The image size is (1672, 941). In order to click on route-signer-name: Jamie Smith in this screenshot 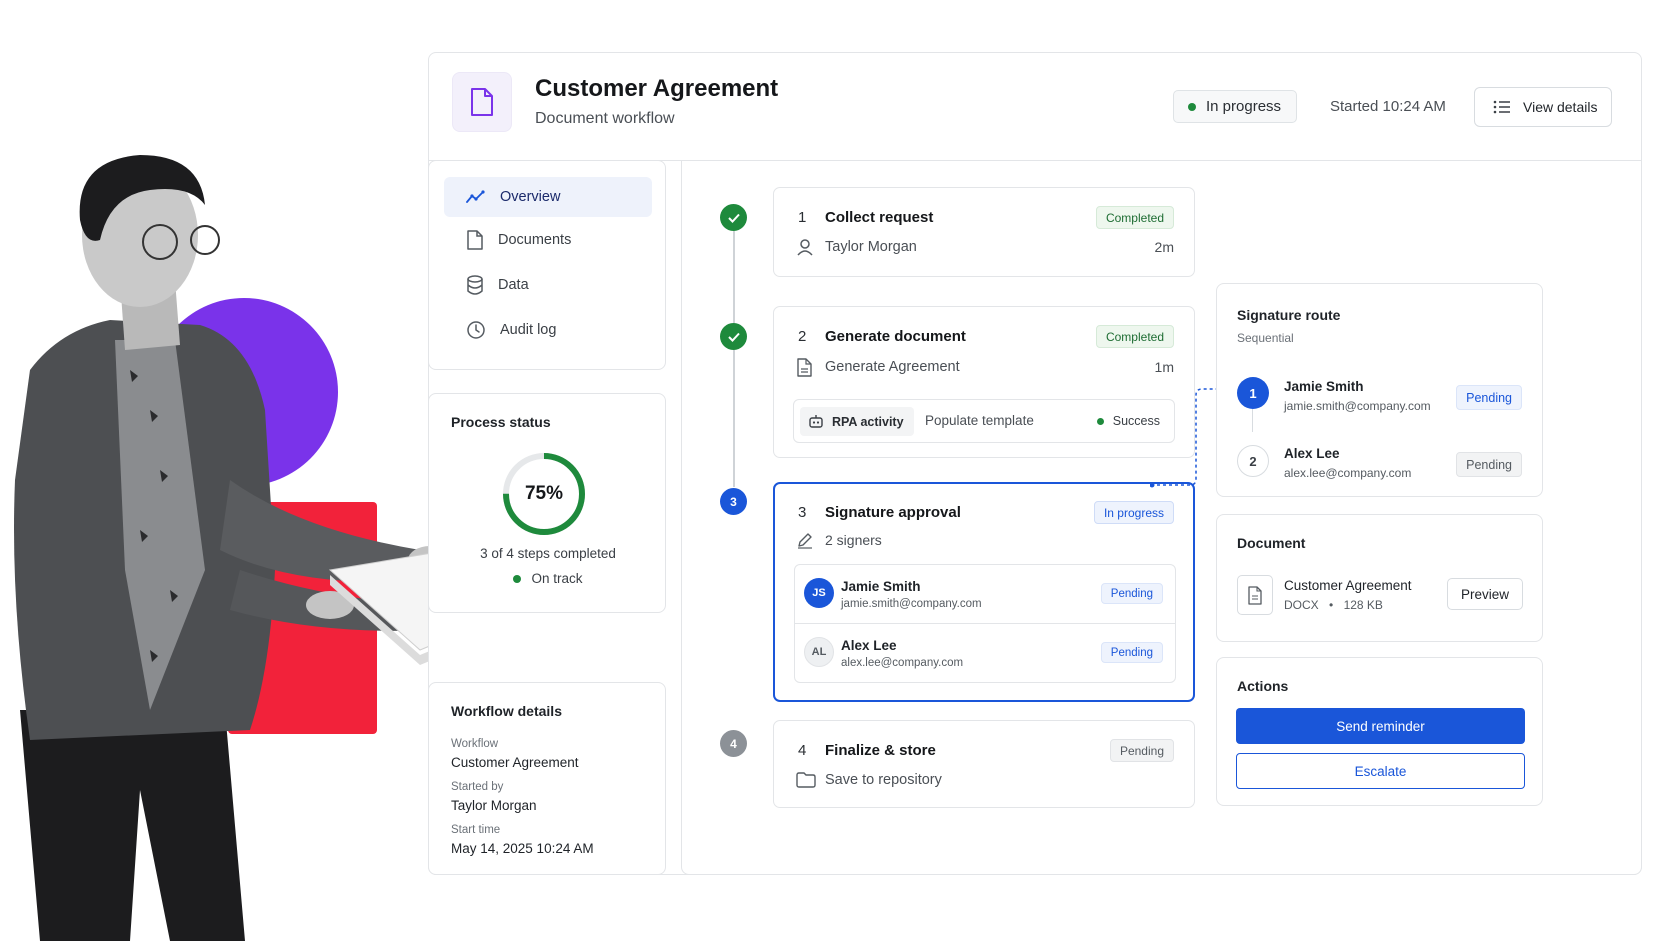, I will do `click(1324, 386)`.